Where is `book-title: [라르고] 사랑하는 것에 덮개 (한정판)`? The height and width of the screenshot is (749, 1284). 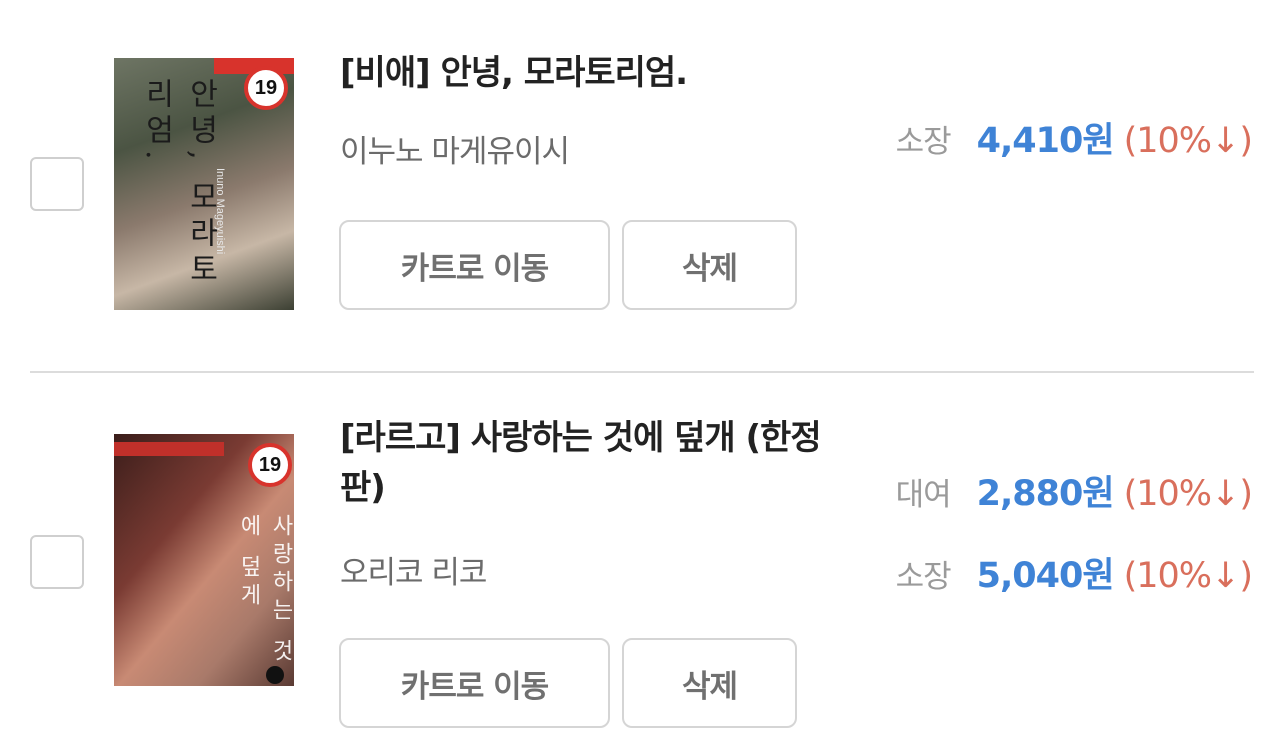 book-title: [라르고] 사랑하는 것에 덮개 (한정판) is located at coordinates (600, 463).